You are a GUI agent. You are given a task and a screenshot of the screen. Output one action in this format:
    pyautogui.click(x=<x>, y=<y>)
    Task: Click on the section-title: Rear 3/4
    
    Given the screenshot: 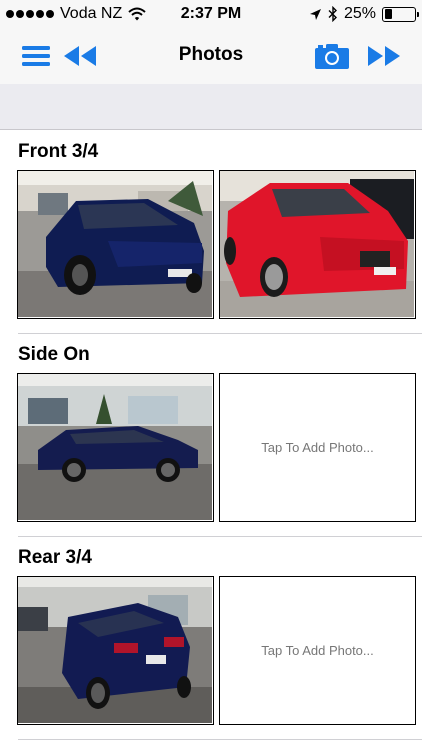 What is the action you would take?
    pyautogui.click(x=55, y=557)
    